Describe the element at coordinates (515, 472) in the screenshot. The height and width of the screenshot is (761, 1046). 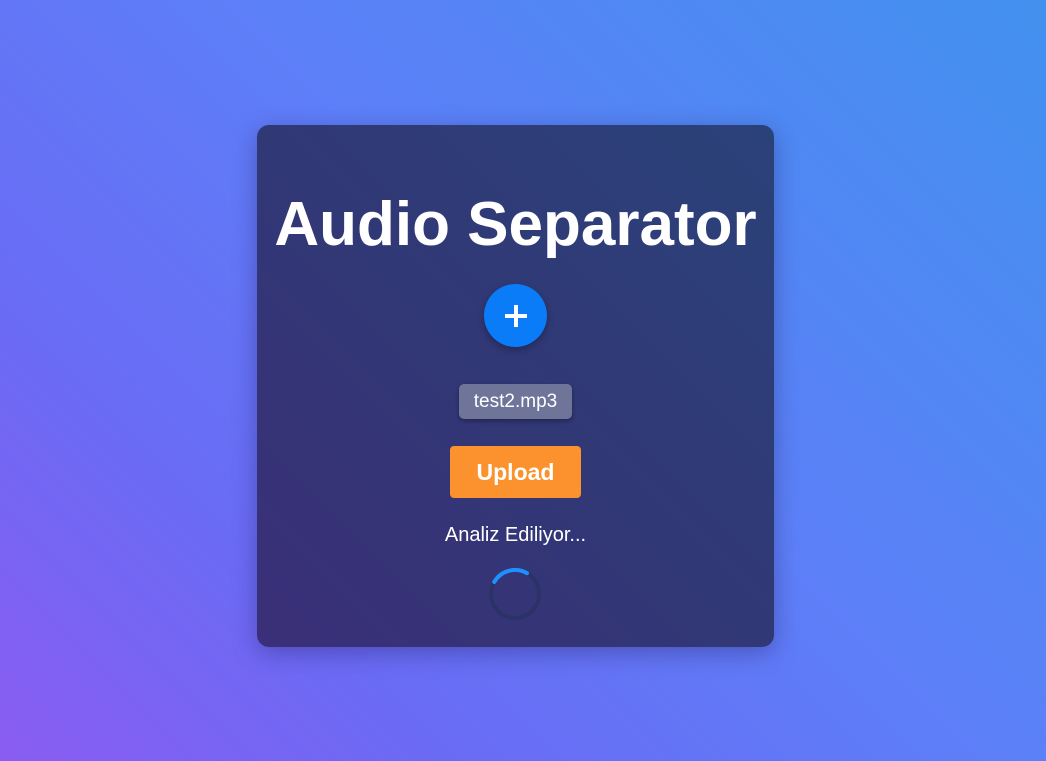
I see `upload-button: Upload` at that location.